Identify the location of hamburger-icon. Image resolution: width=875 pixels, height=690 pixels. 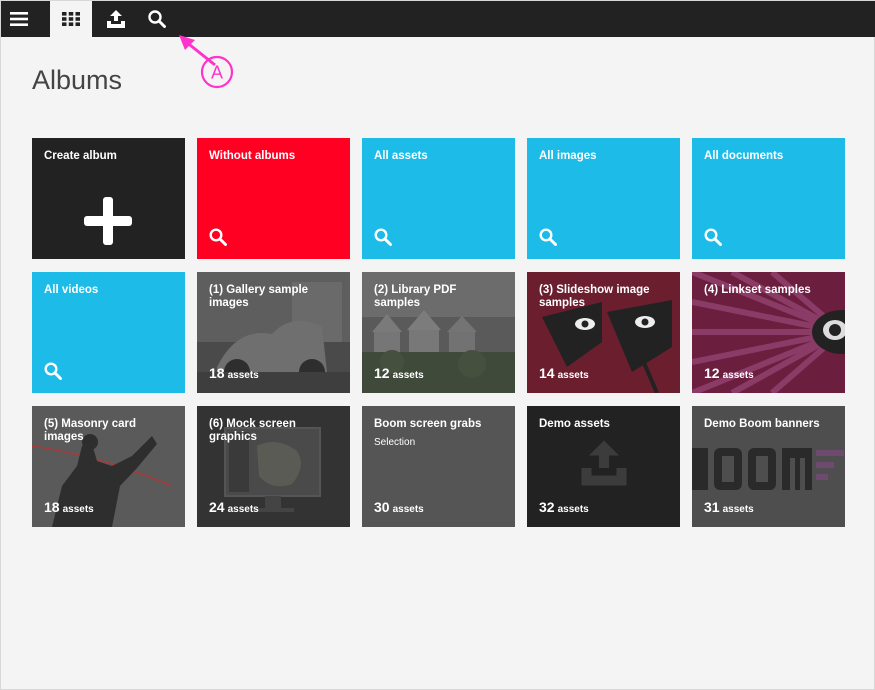
(19, 19).